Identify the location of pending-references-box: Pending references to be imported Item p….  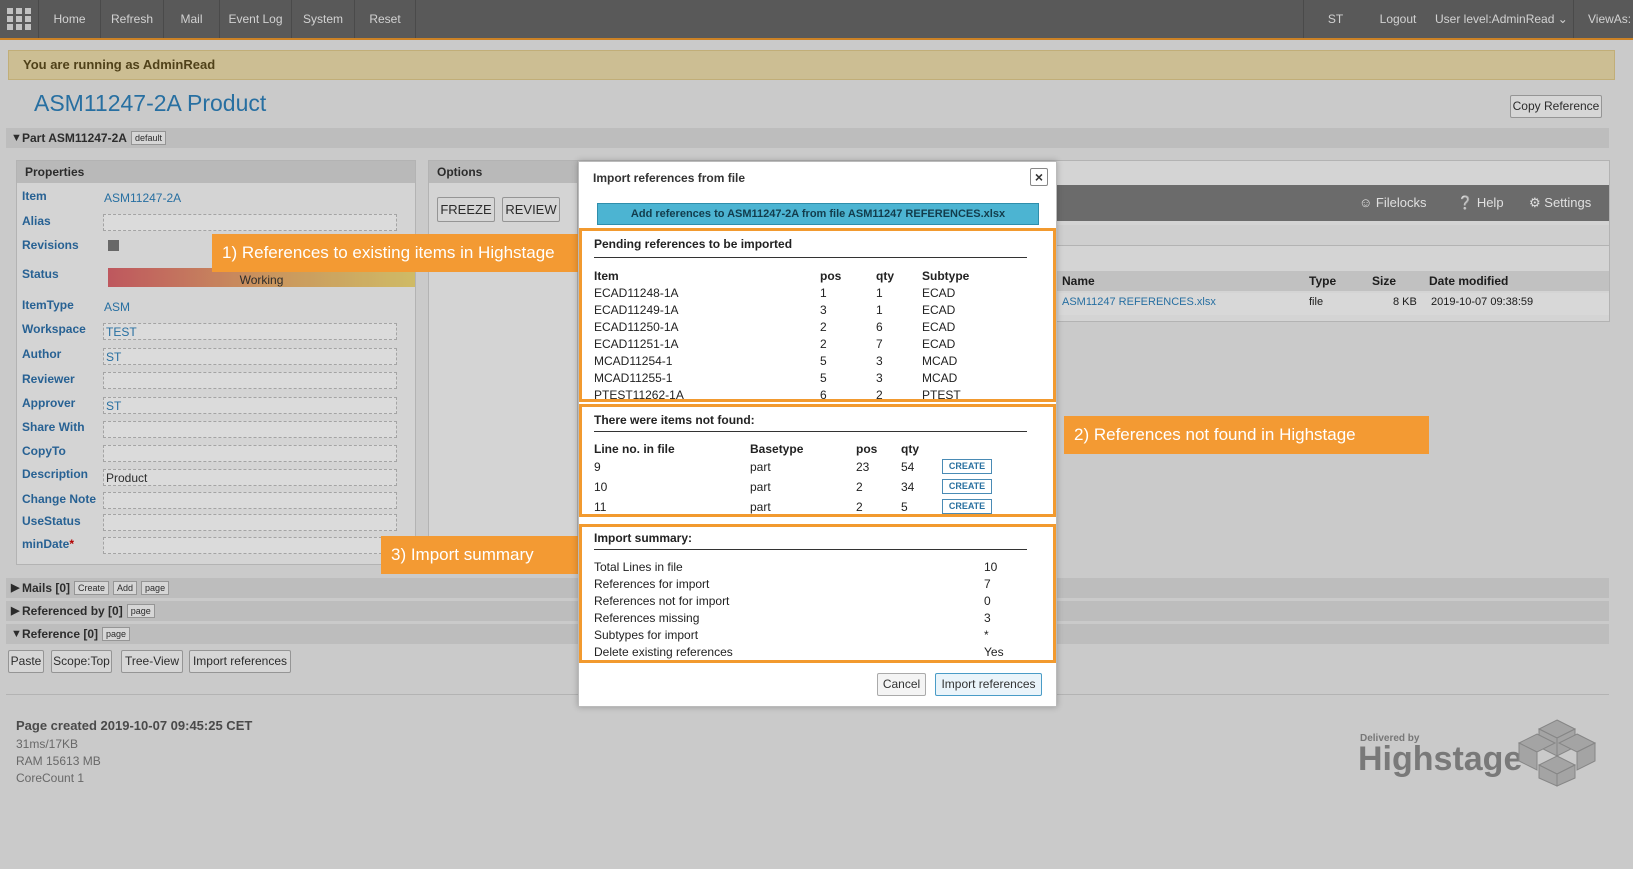
(817, 315).